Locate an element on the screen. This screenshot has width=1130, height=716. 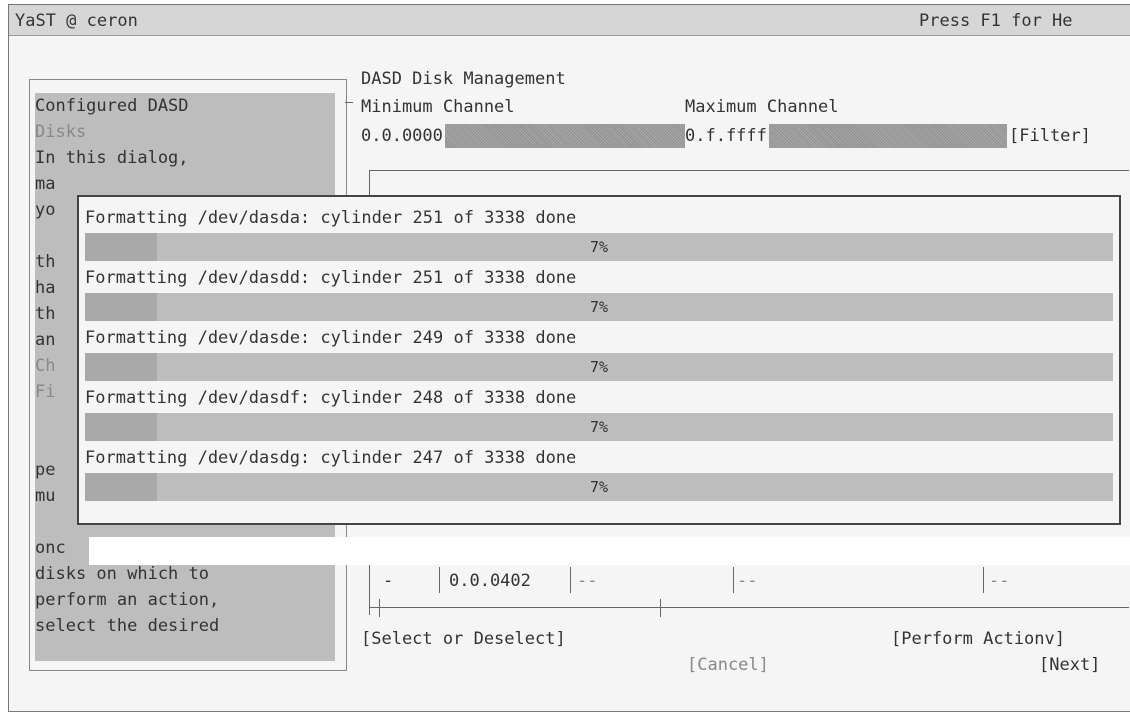
min-channel-value: 0.0.0000 is located at coordinates (403, 136).